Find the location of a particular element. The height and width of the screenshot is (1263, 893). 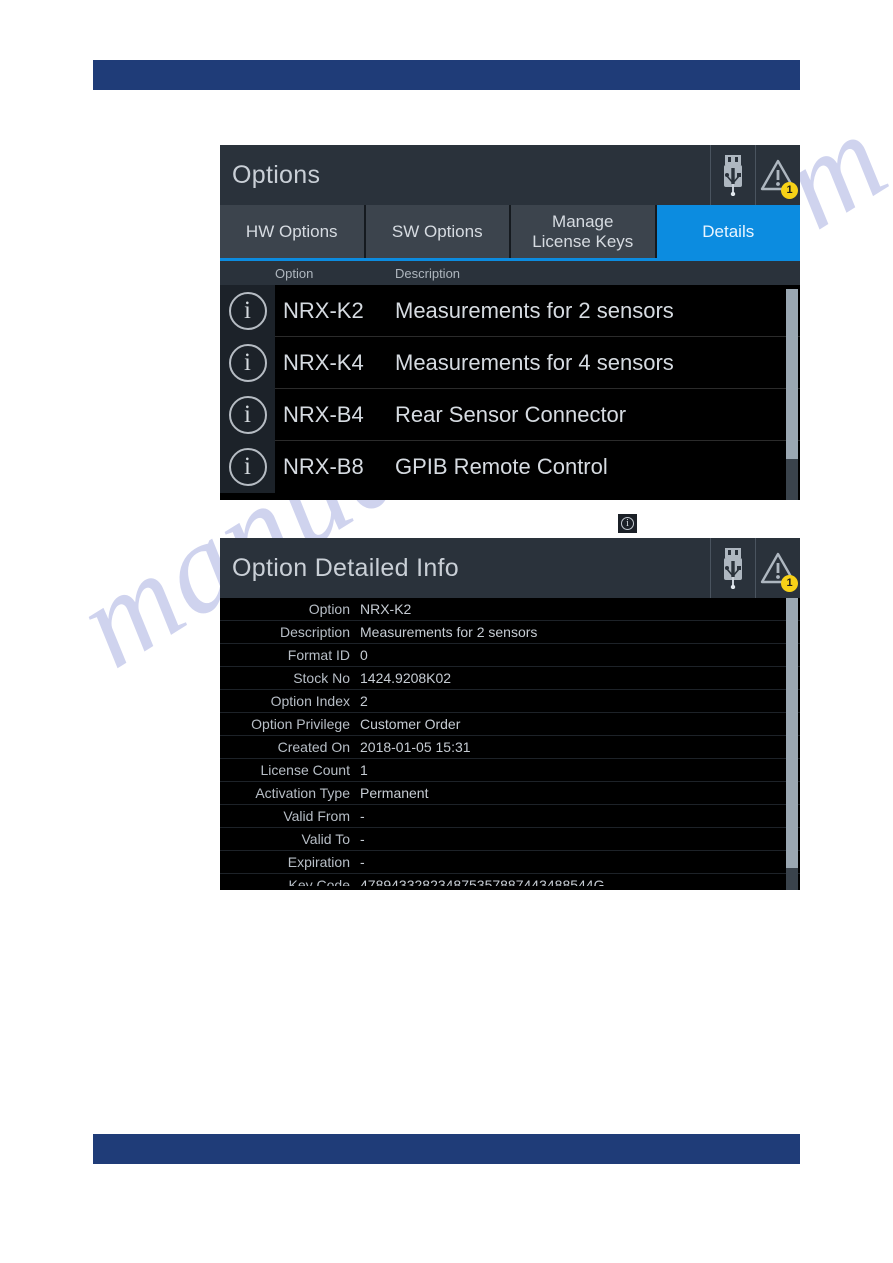

inline-info-chip: i is located at coordinates (627, 523).